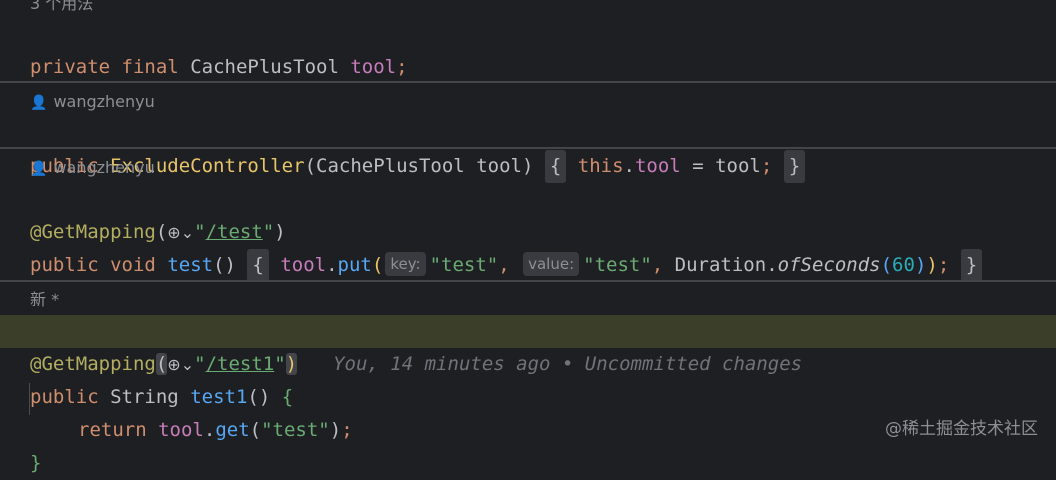 This screenshot has height=480, width=1056. I want to click on field-declaration-line: private final CachePlusTool tool;, so click(219, 48).